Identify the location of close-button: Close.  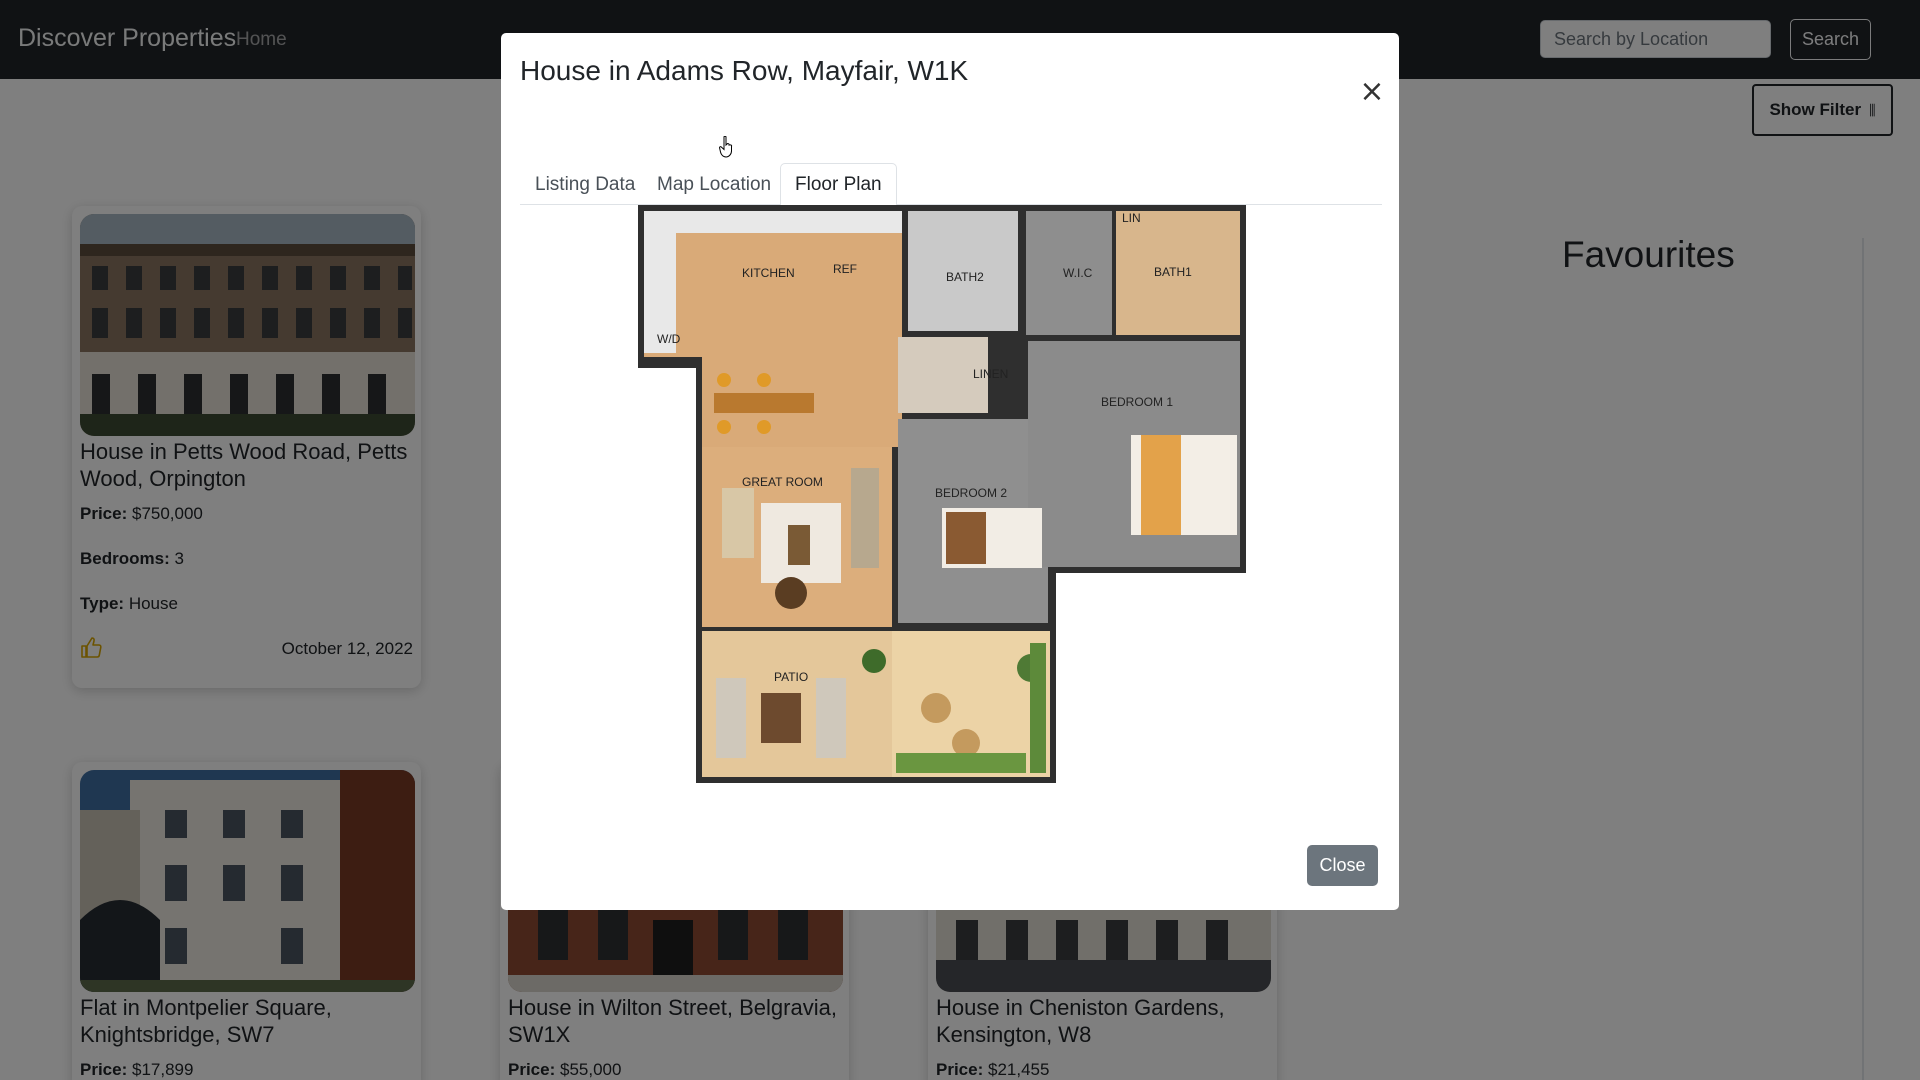
(1342, 865).